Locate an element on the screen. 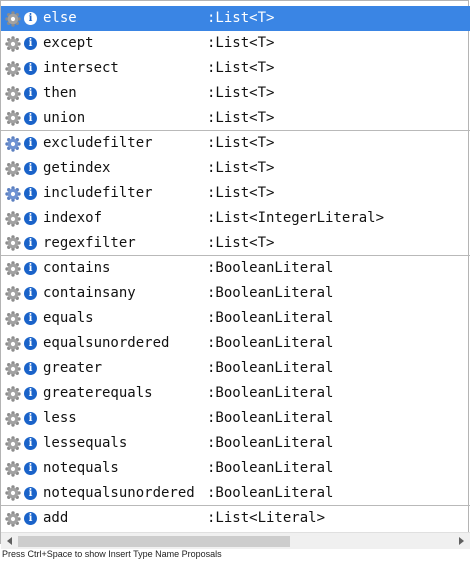 The height and width of the screenshot is (561, 471). proposal-item-includefilter: i includefilter :List<T> is located at coordinates (235, 193).